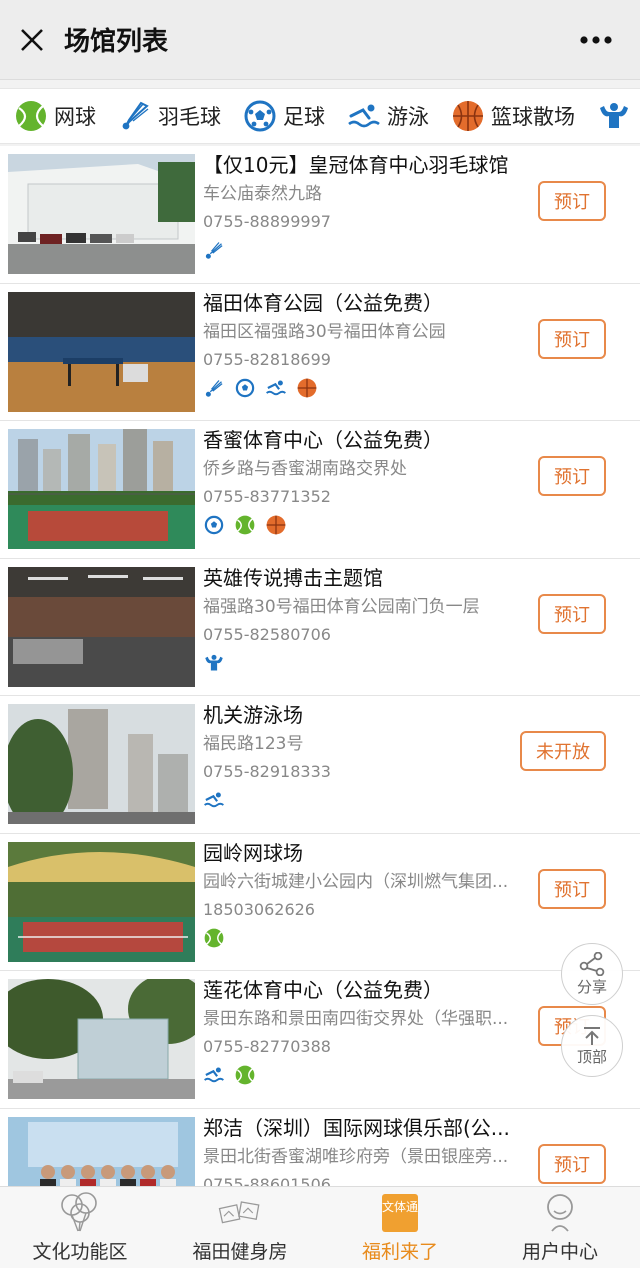  I want to click on category-badminton: 羽毛球, so click(169, 116).